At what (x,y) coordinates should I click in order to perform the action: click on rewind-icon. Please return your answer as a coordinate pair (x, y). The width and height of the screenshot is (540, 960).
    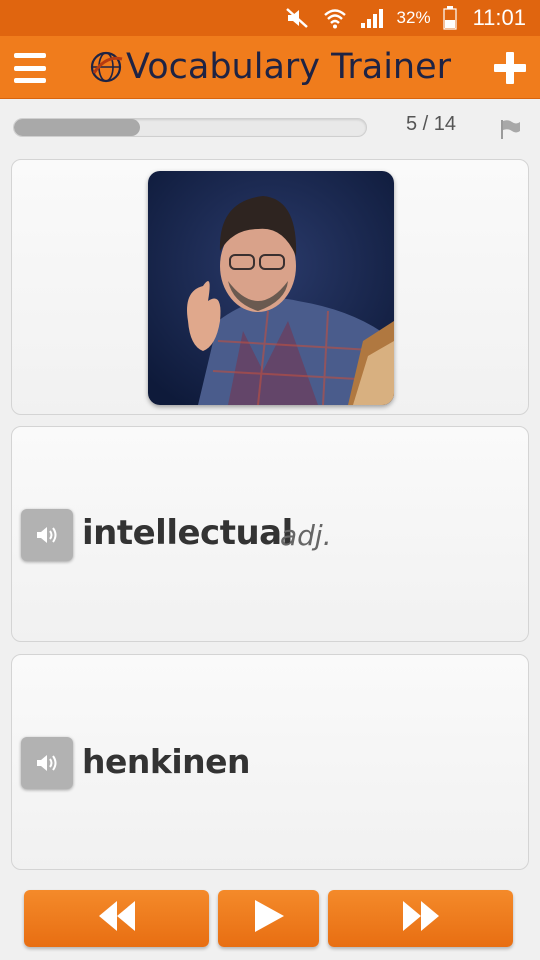
    Looking at the image, I should click on (117, 918).